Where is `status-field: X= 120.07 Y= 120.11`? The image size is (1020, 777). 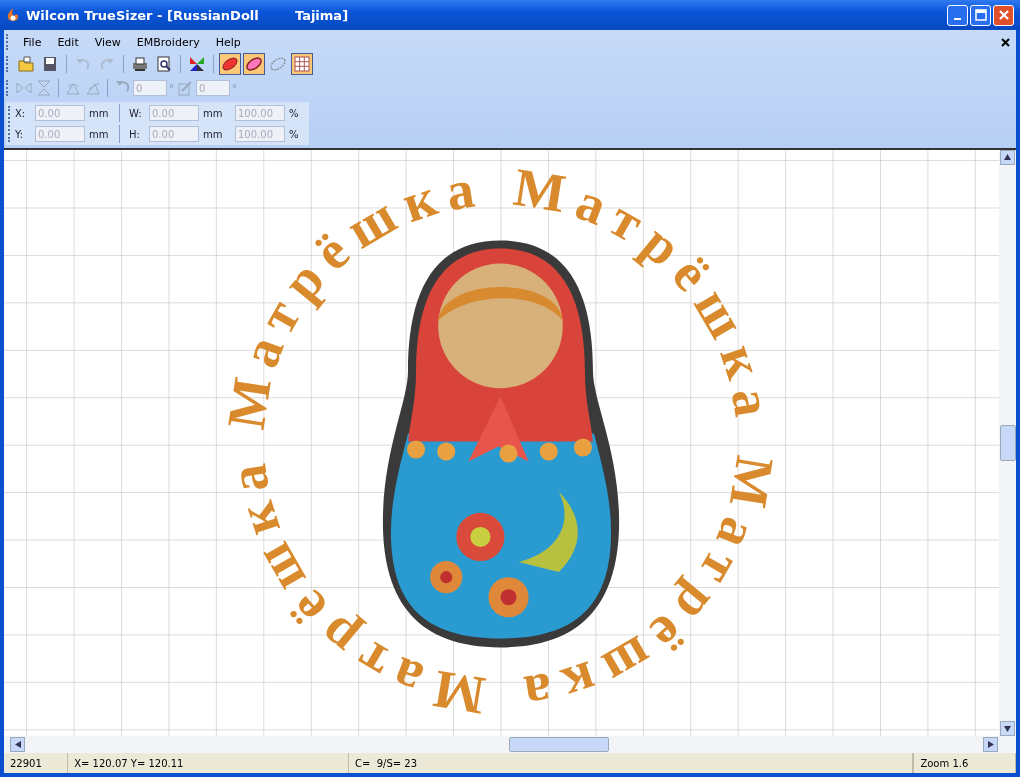
status-field: X= 120.07 Y= 120.11 is located at coordinates (208, 763).